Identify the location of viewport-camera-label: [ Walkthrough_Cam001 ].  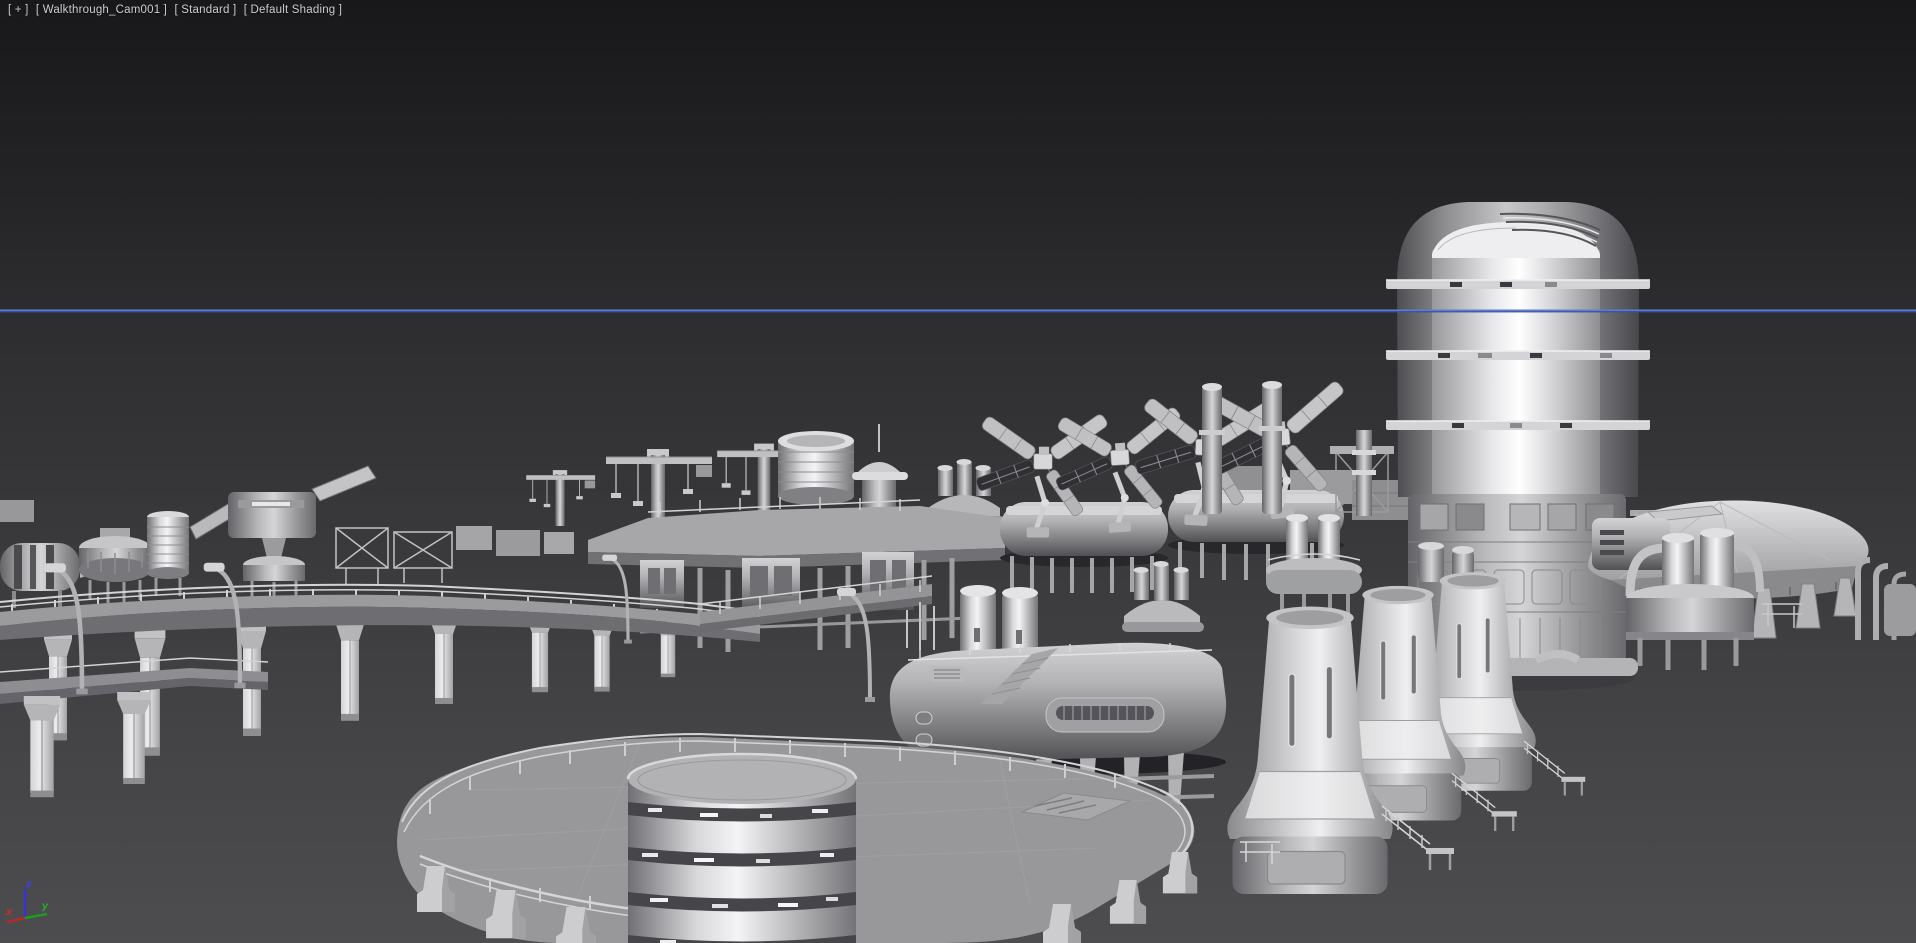
(101, 10).